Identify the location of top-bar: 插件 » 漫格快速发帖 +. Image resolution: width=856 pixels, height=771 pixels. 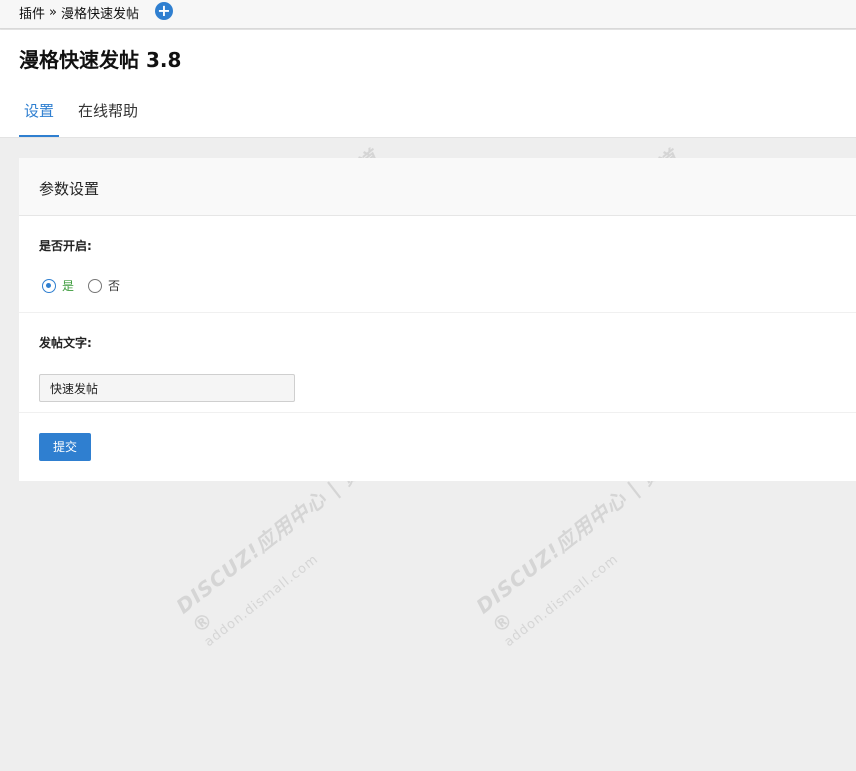
(428, 14).